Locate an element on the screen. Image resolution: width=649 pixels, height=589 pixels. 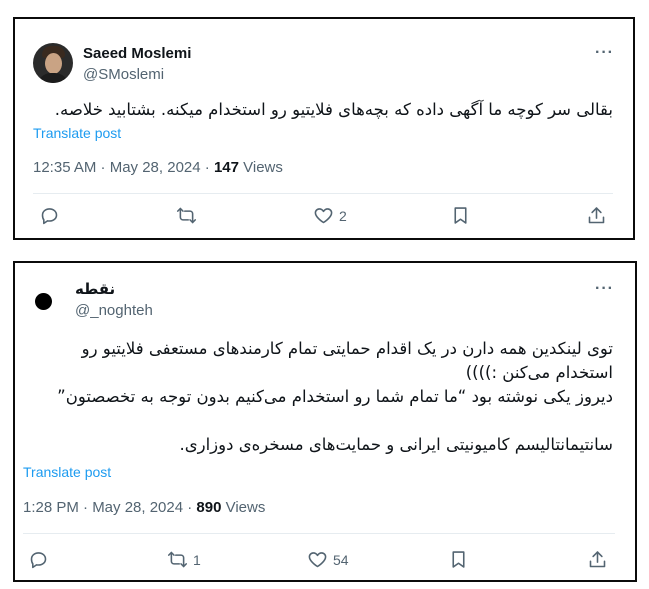
display-name: نقطه is located at coordinates (95, 289).